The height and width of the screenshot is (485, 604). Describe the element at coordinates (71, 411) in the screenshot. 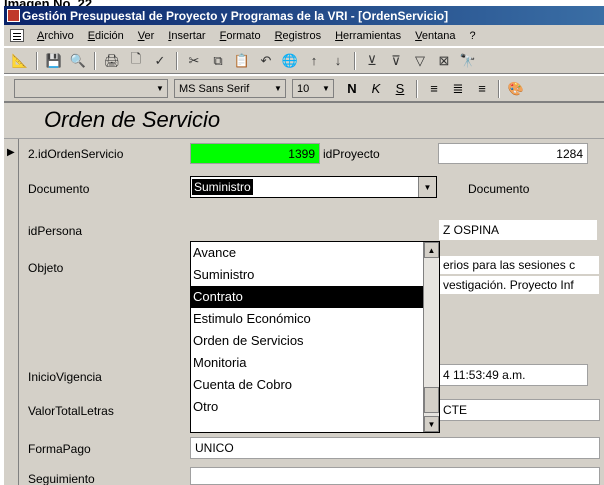

I see `valortotalletras-label: ValorTotalLetras` at that location.